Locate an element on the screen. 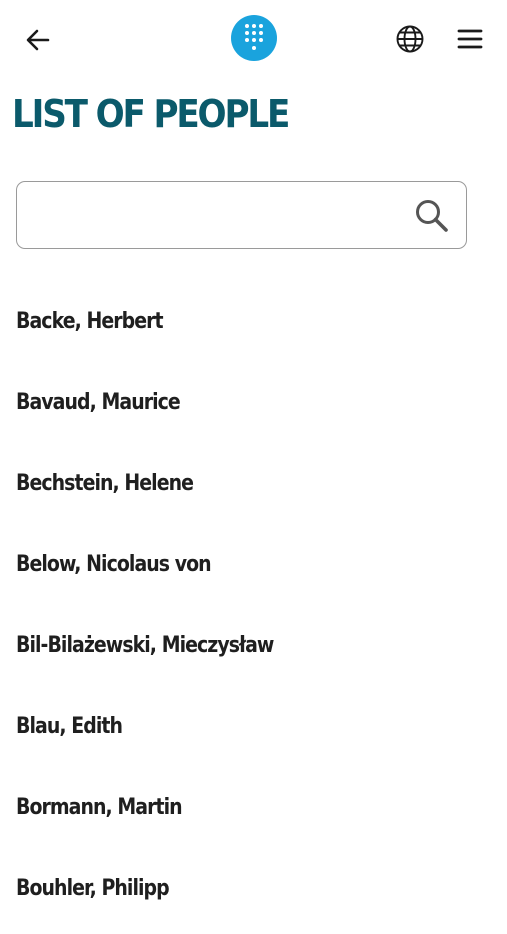  list-item: Bil-Bilażewski, Mieczysław is located at coordinates (253, 650).